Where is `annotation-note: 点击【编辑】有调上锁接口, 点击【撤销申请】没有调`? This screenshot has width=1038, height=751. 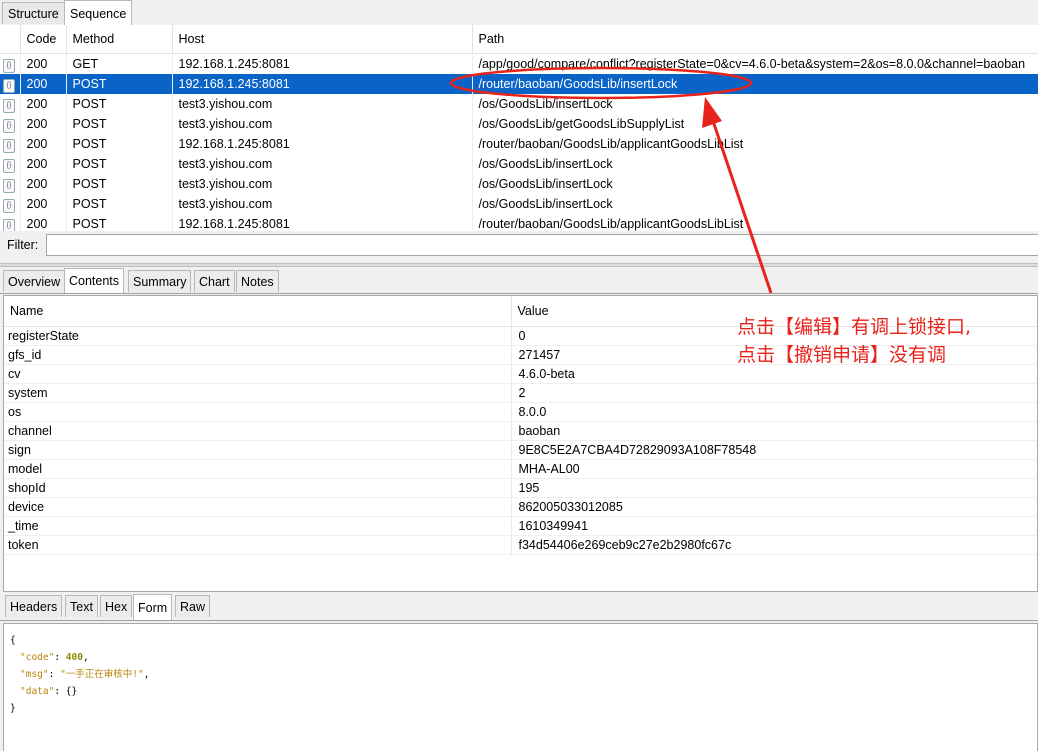 annotation-note: 点击【编辑】有调上锁接口, 点击【撤销申请】没有调 is located at coordinates (854, 341).